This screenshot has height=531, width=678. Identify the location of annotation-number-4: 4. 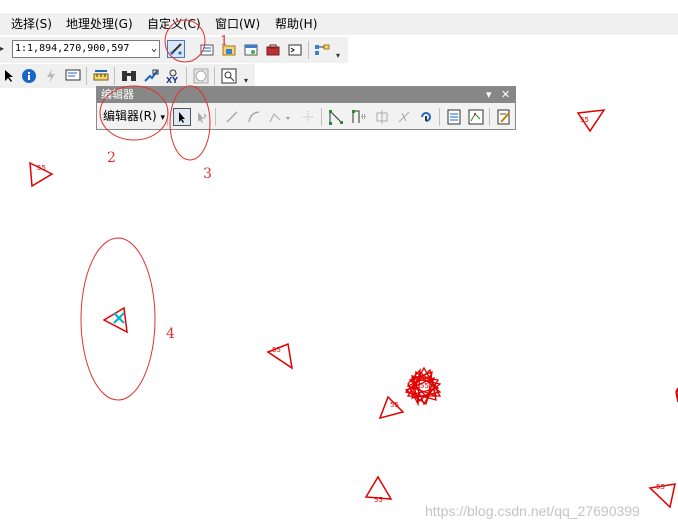
(170, 334).